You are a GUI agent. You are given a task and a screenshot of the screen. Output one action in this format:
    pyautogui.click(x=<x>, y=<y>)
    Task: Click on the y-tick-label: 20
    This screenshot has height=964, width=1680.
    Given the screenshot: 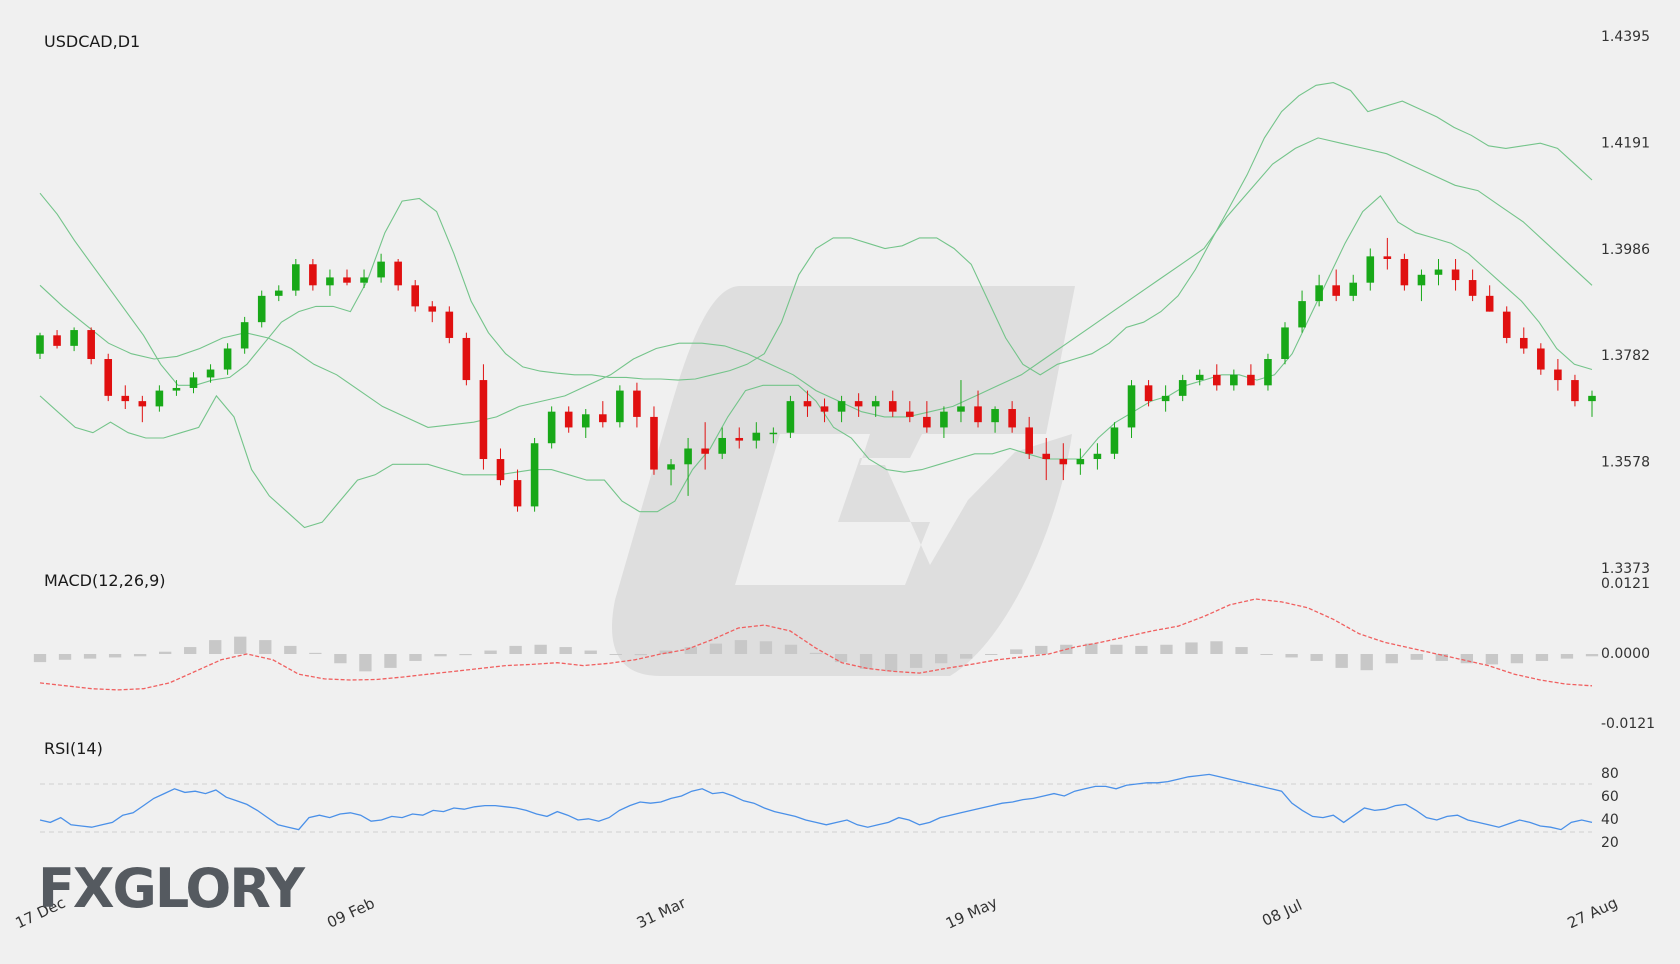 What is the action you would take?
    pyautogui.click(x=1610, y=843)
    